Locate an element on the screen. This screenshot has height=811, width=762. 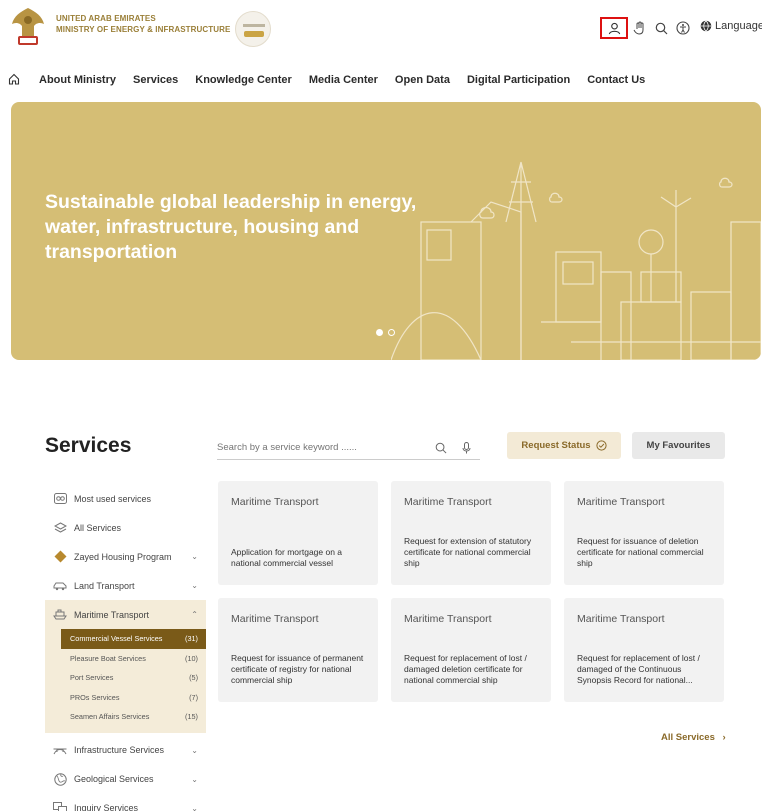
sidebar-item-infrastructure: Infrastructure Services ⌄ is located at coordinates (125, 750).